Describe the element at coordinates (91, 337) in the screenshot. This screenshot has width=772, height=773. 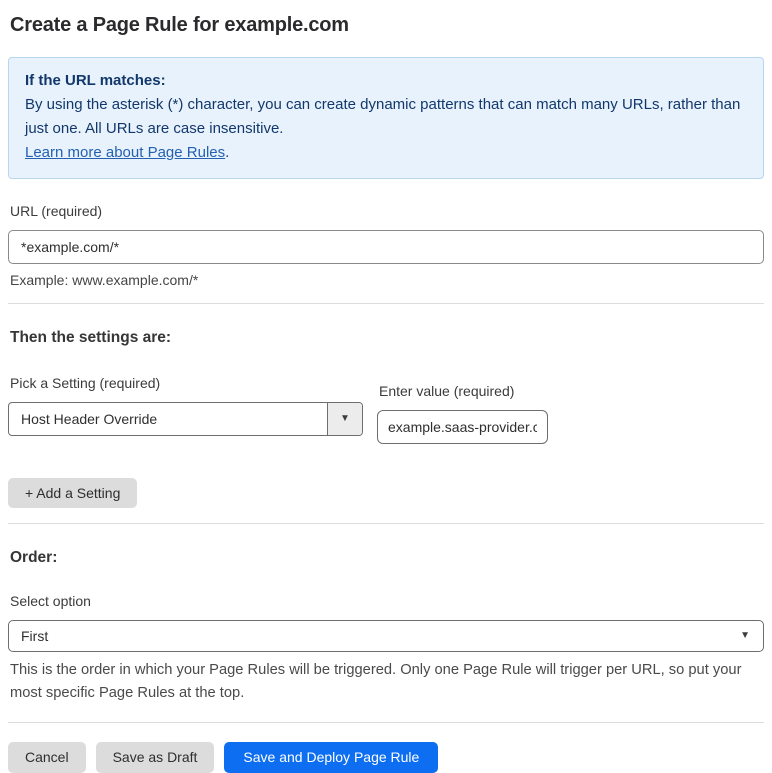
I see `settings-section-heading: Then the settings are:` at that location.